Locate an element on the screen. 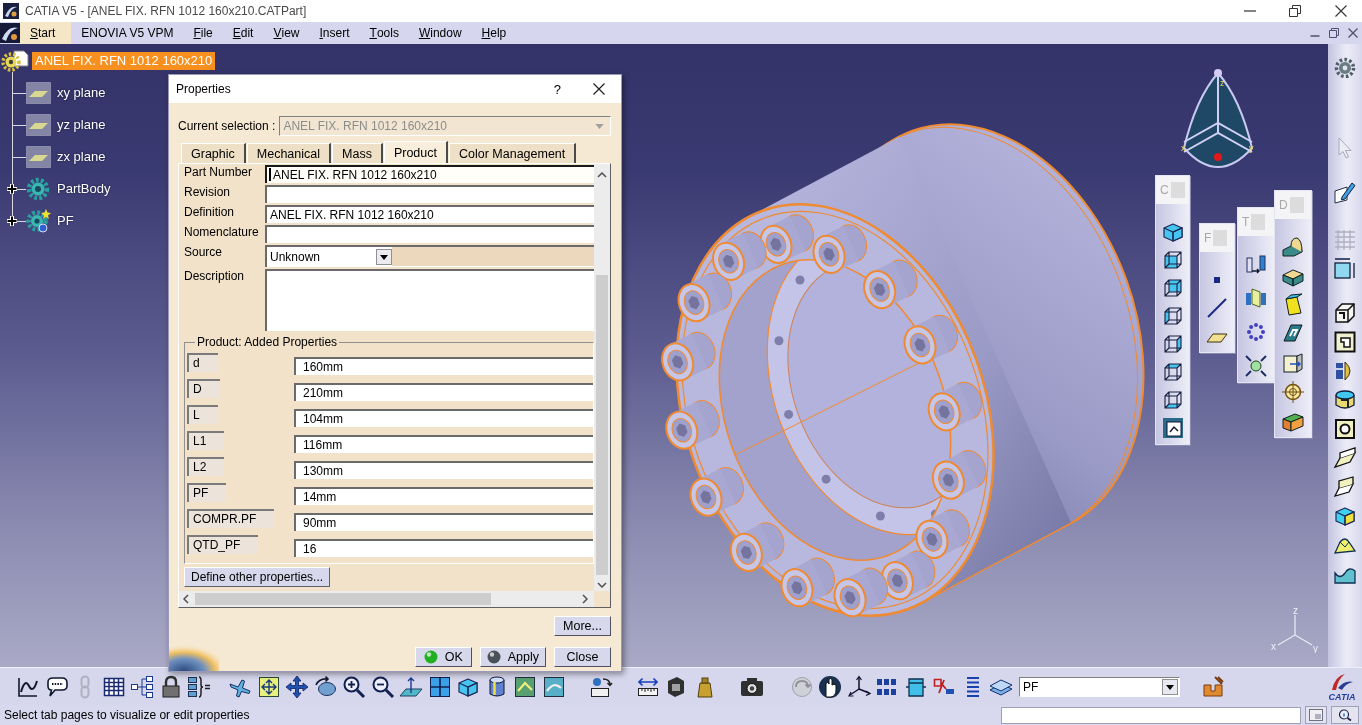 The width and height of the screenshot is (1362, 725). menu-item: Window is located at coordinates (440, 33).